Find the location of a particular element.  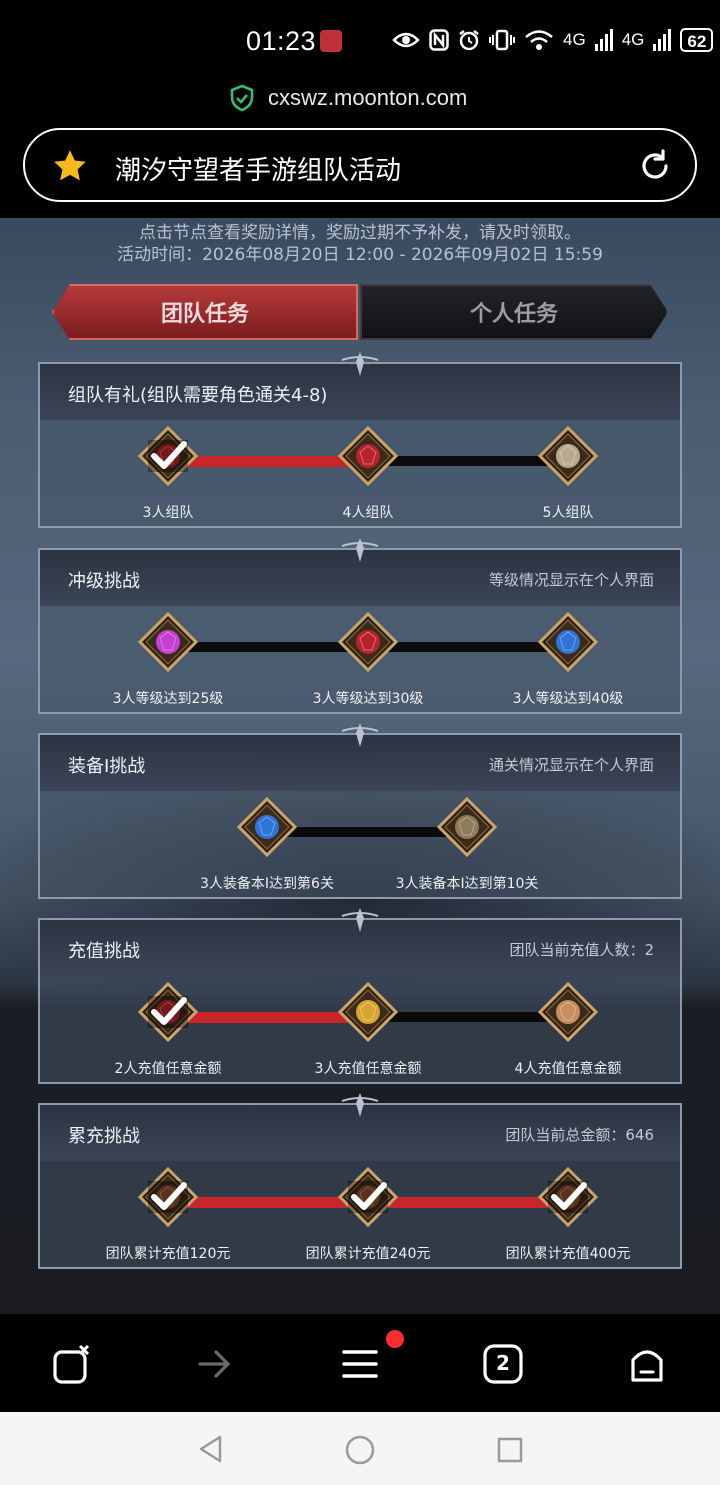

purple-crystal-icon is located at coordinates (168, 642).